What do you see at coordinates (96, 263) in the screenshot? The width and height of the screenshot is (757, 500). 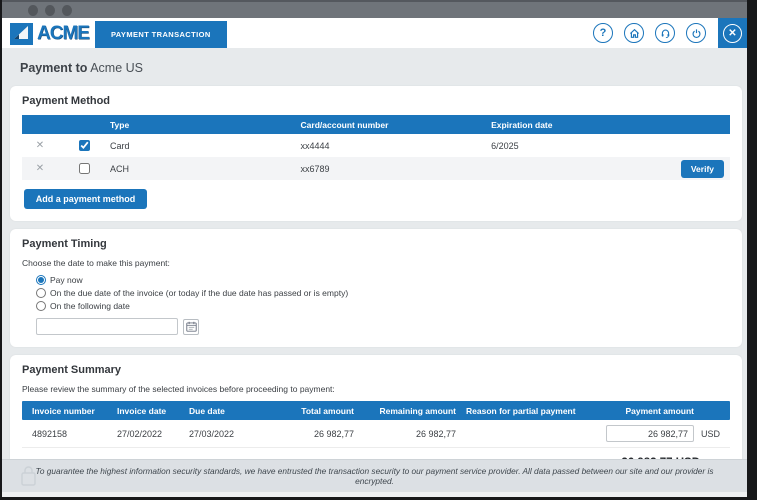 I see `timing-prompt: Choose the date to make this payment:` at bounding box center [96, 263].